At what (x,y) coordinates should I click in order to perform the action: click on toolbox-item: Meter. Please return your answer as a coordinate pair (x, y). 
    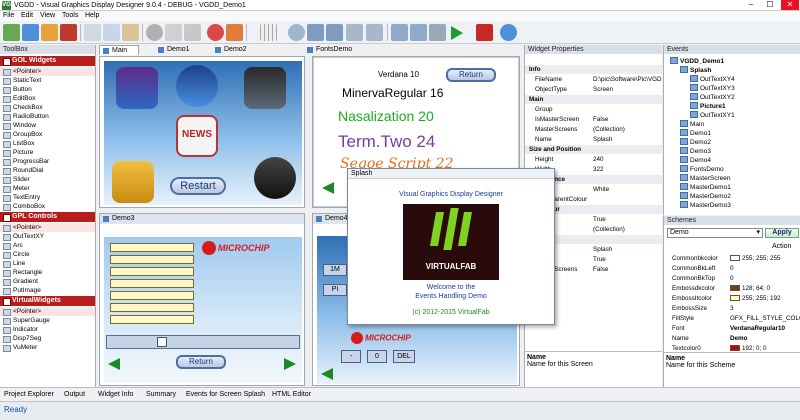
    Looking at the image, I should click on (47, 188).